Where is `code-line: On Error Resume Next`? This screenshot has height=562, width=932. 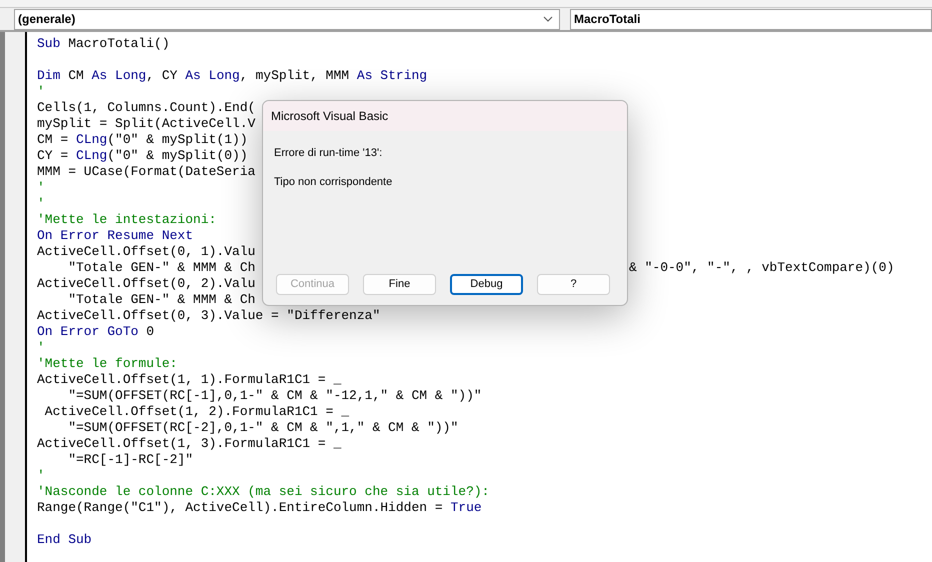
code-line: On Error Resume Next is located at coordinates (115, 235).